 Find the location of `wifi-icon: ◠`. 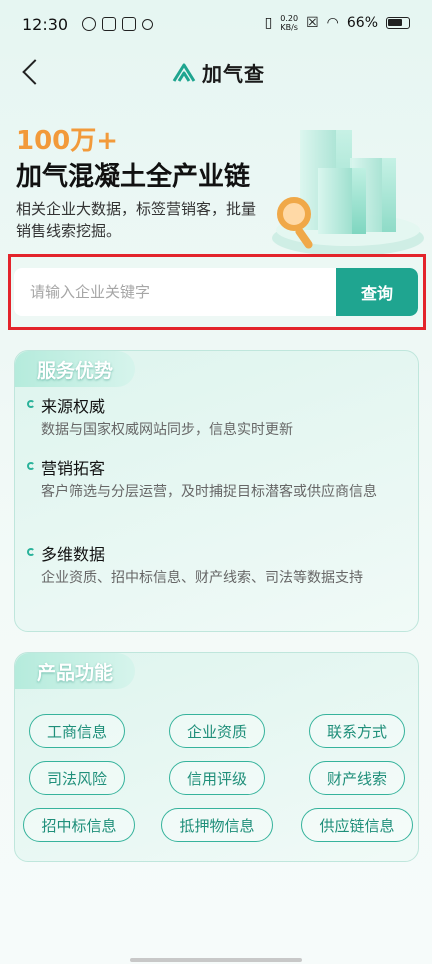

wifi-icon: ◠ is located at coordinates (332, 23).